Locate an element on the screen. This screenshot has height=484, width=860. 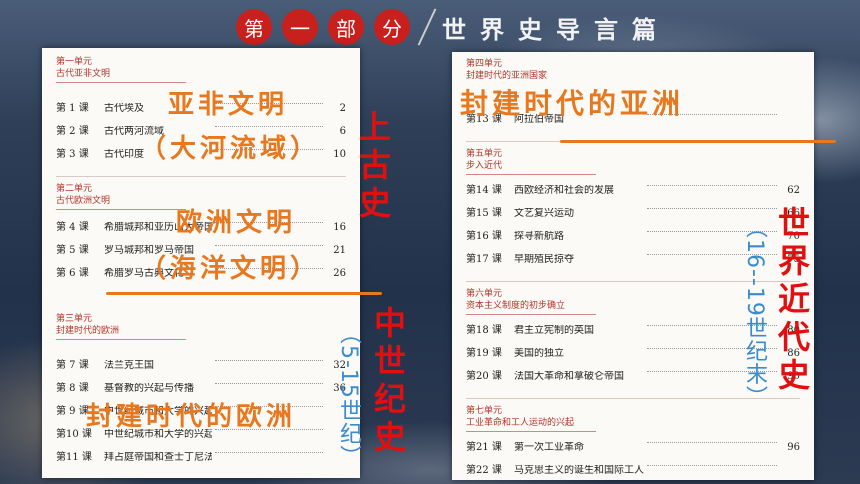
unit-title: 封建时代的欧洲 is located at coordinates (88, 331).